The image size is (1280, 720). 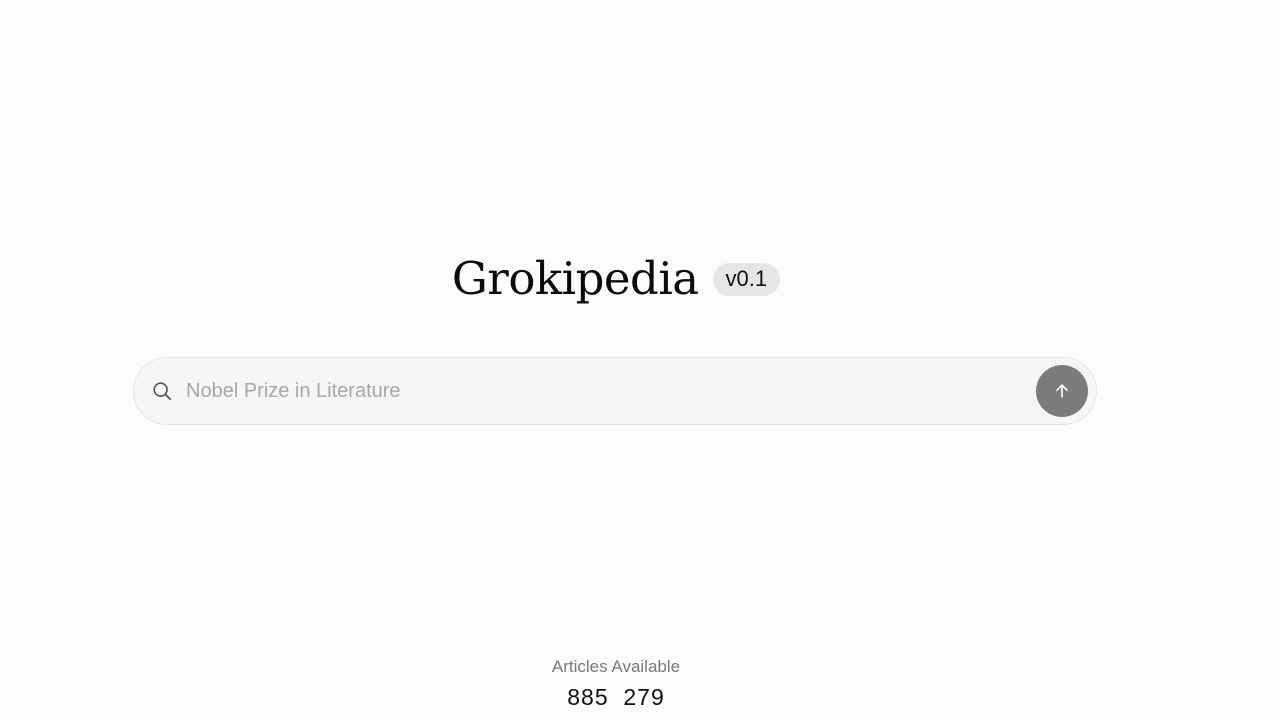 I want to click on search-submit-button, so click(x=1062, y=391).